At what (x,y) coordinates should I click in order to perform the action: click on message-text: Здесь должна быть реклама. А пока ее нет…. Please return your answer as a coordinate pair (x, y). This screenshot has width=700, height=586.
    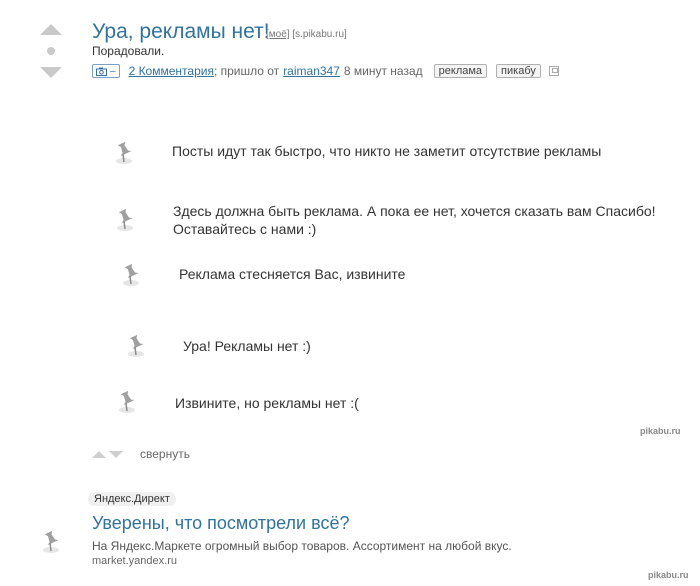
    Looking at the image, I should click on (414, 220).